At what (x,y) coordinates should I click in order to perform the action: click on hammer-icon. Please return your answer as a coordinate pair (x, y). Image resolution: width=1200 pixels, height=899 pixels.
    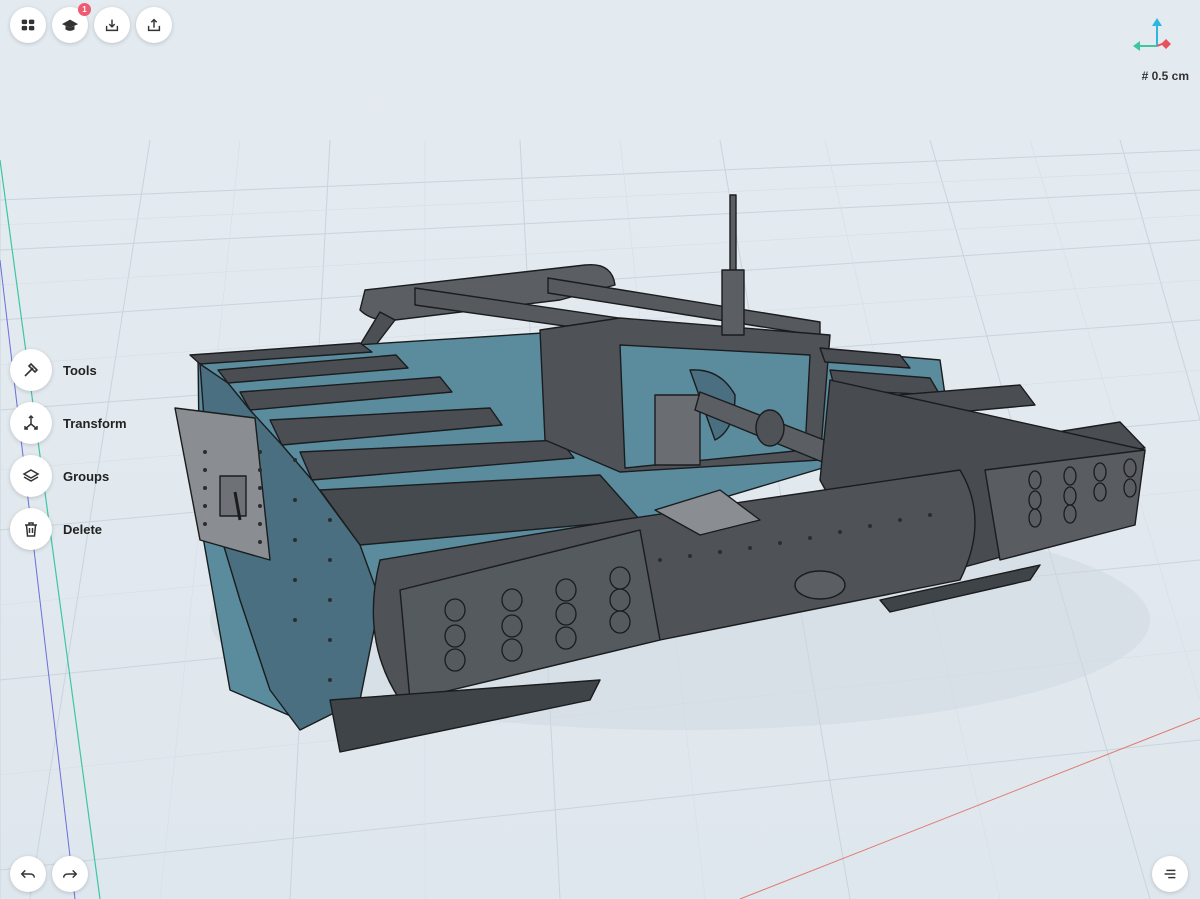
    Looking at the image, I should click on (31, 369).